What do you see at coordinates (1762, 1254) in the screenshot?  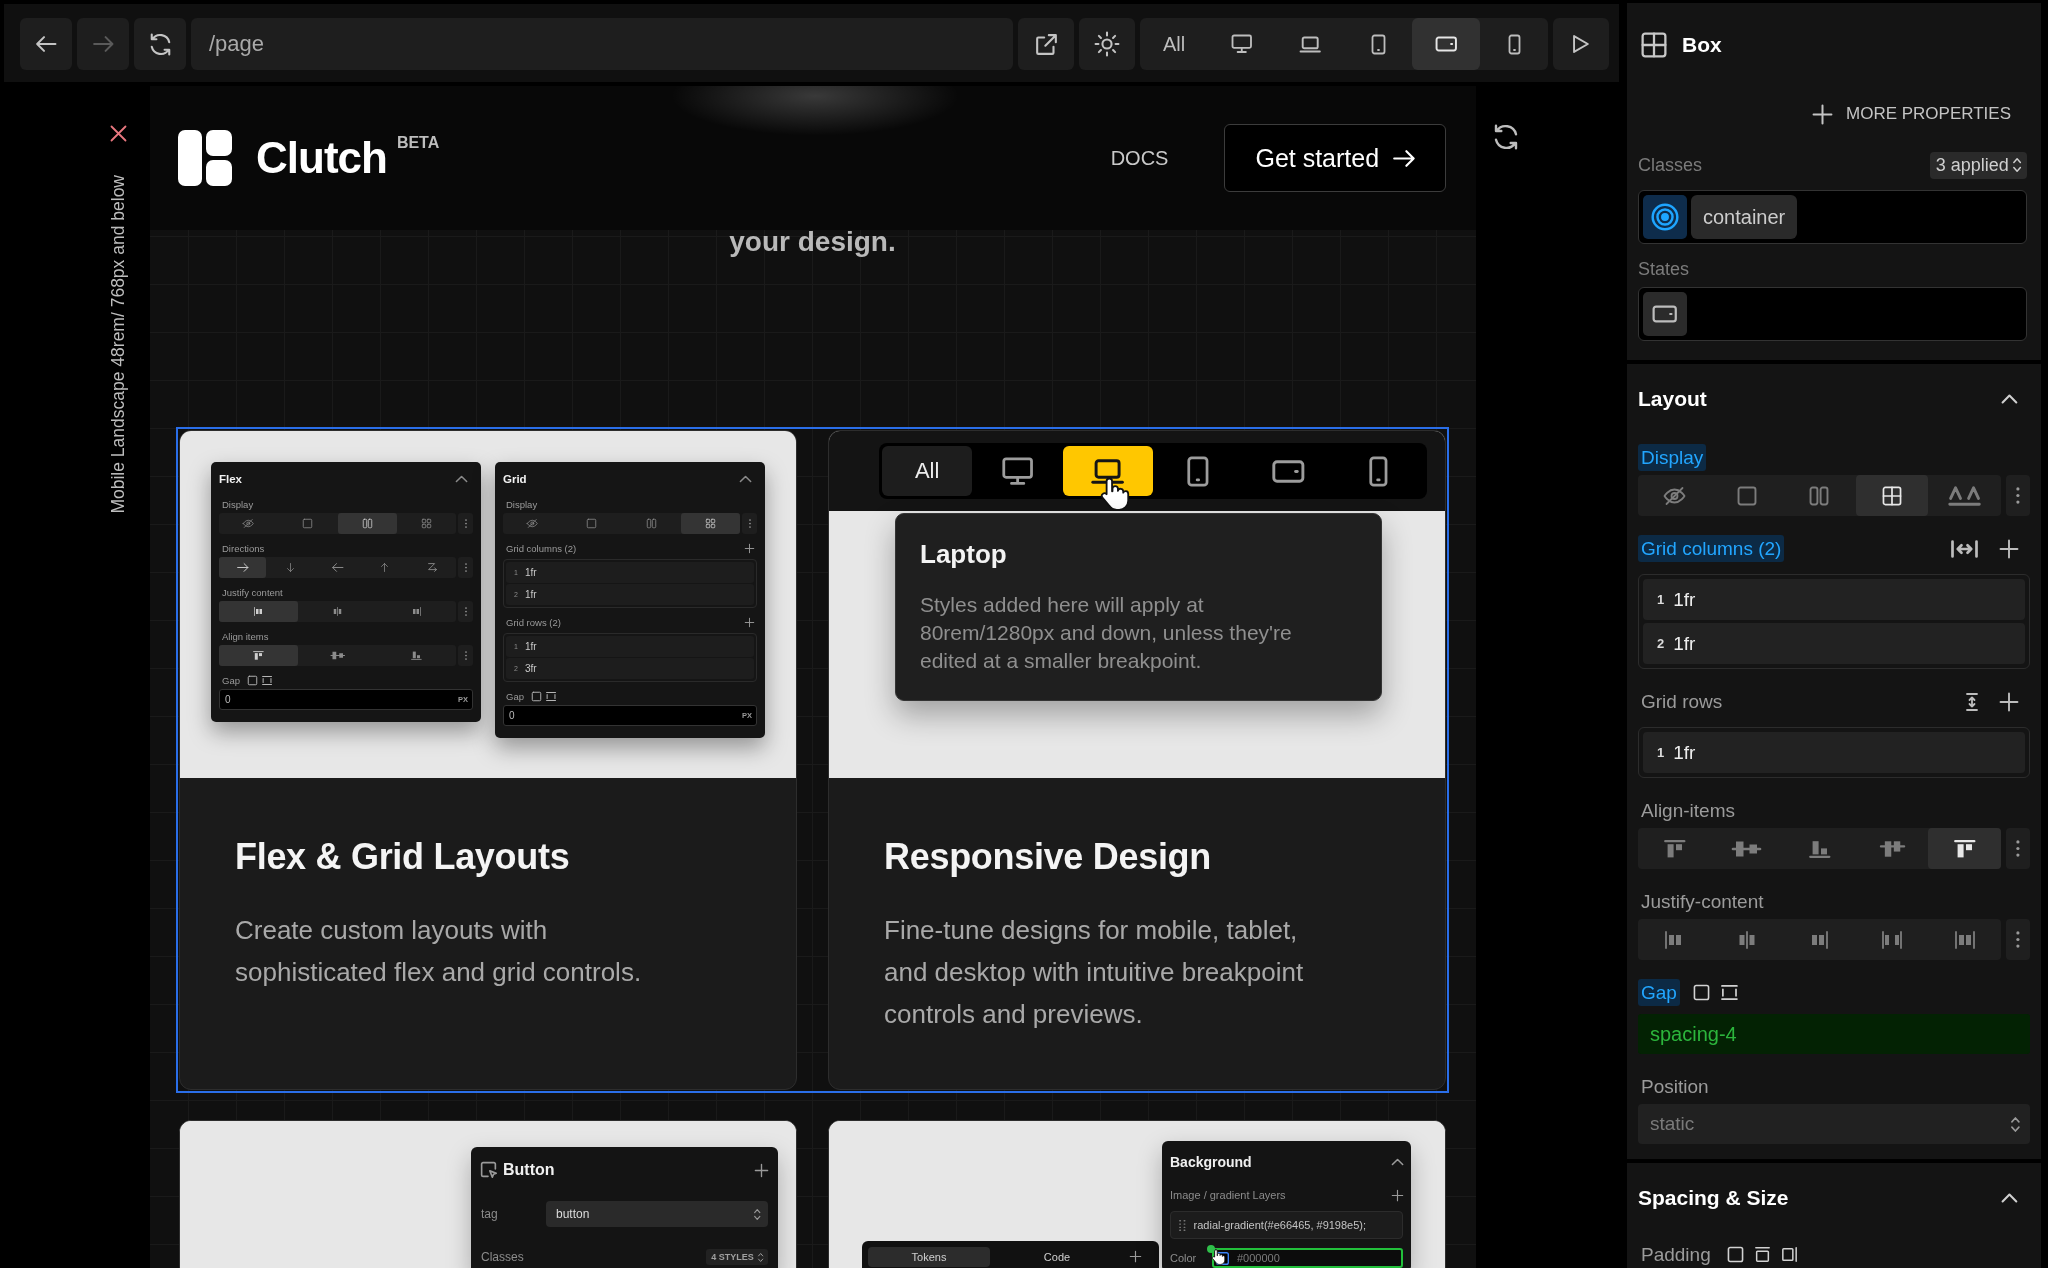 I see `padding-top-icon` at bounding box center [1762, 1254].